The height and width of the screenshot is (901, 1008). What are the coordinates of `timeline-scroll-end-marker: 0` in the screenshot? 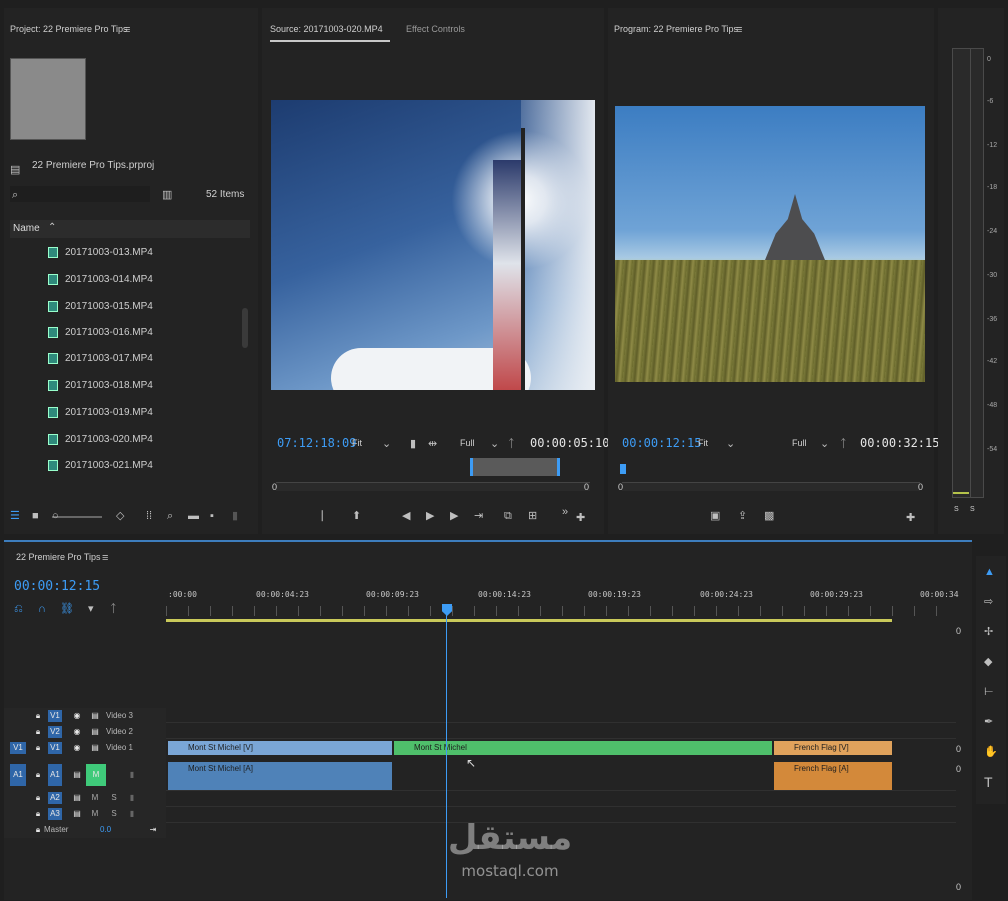 It's located at (958, 631).